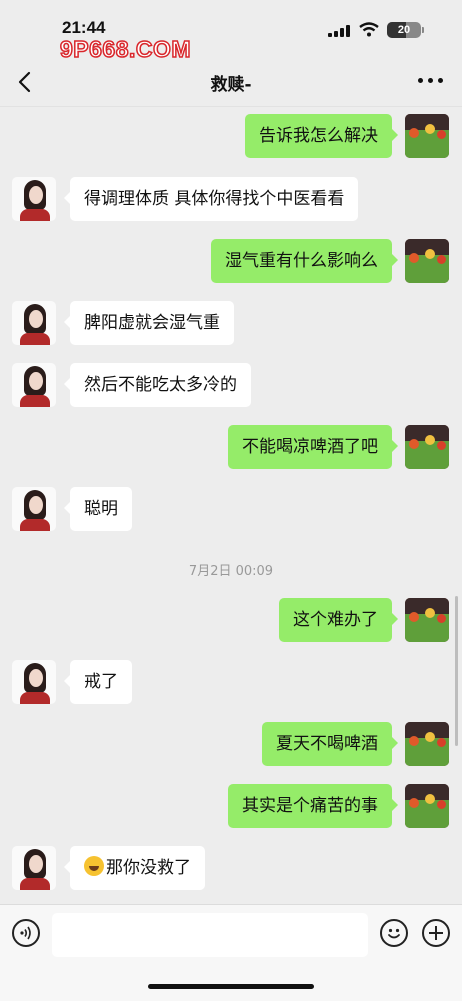  I want to click on message-bubble: 得调理体质 具体你得找个中医看看, so click(211, 199).